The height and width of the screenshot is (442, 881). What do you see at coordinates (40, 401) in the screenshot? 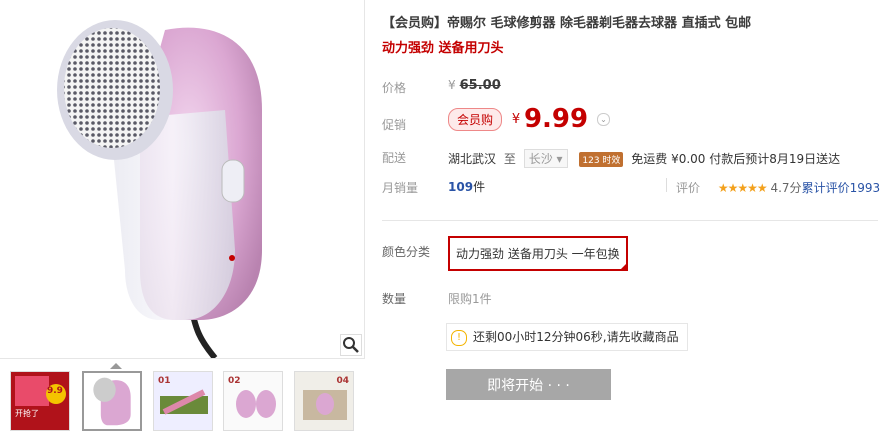
I see `thumbnail-1: 9.9 开抢了` at bounding box center [40, 401].